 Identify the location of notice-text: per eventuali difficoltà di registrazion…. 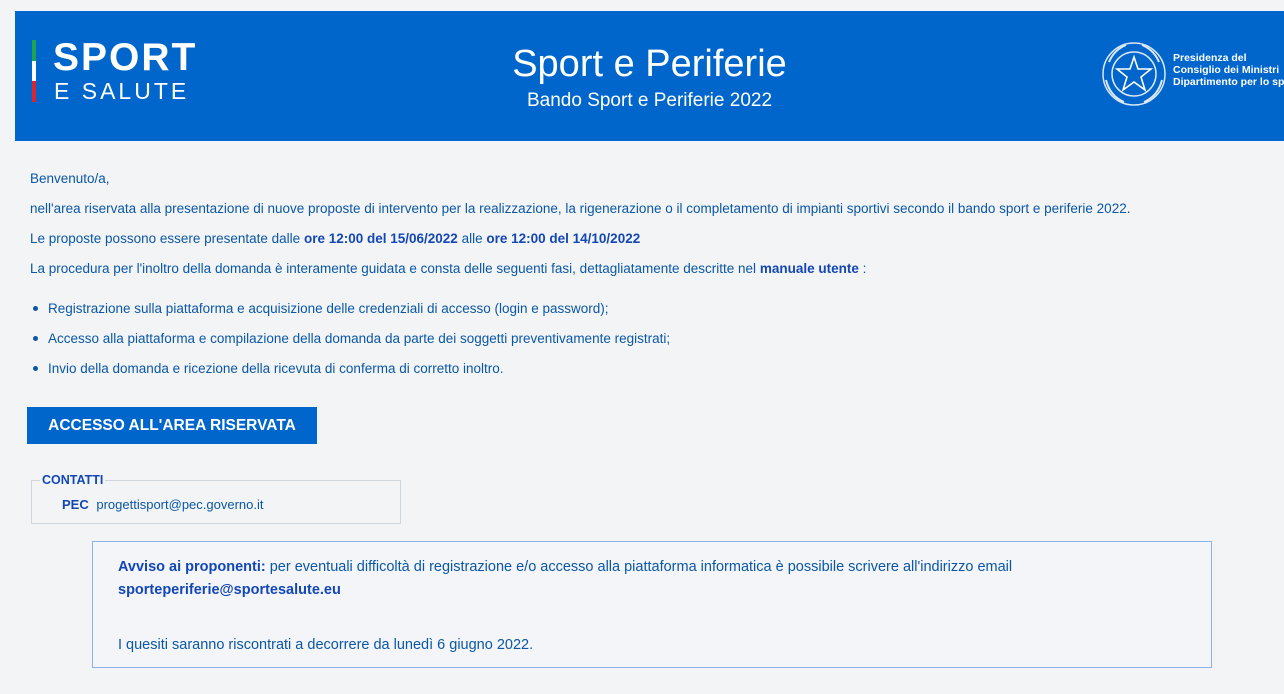
(641, 567).